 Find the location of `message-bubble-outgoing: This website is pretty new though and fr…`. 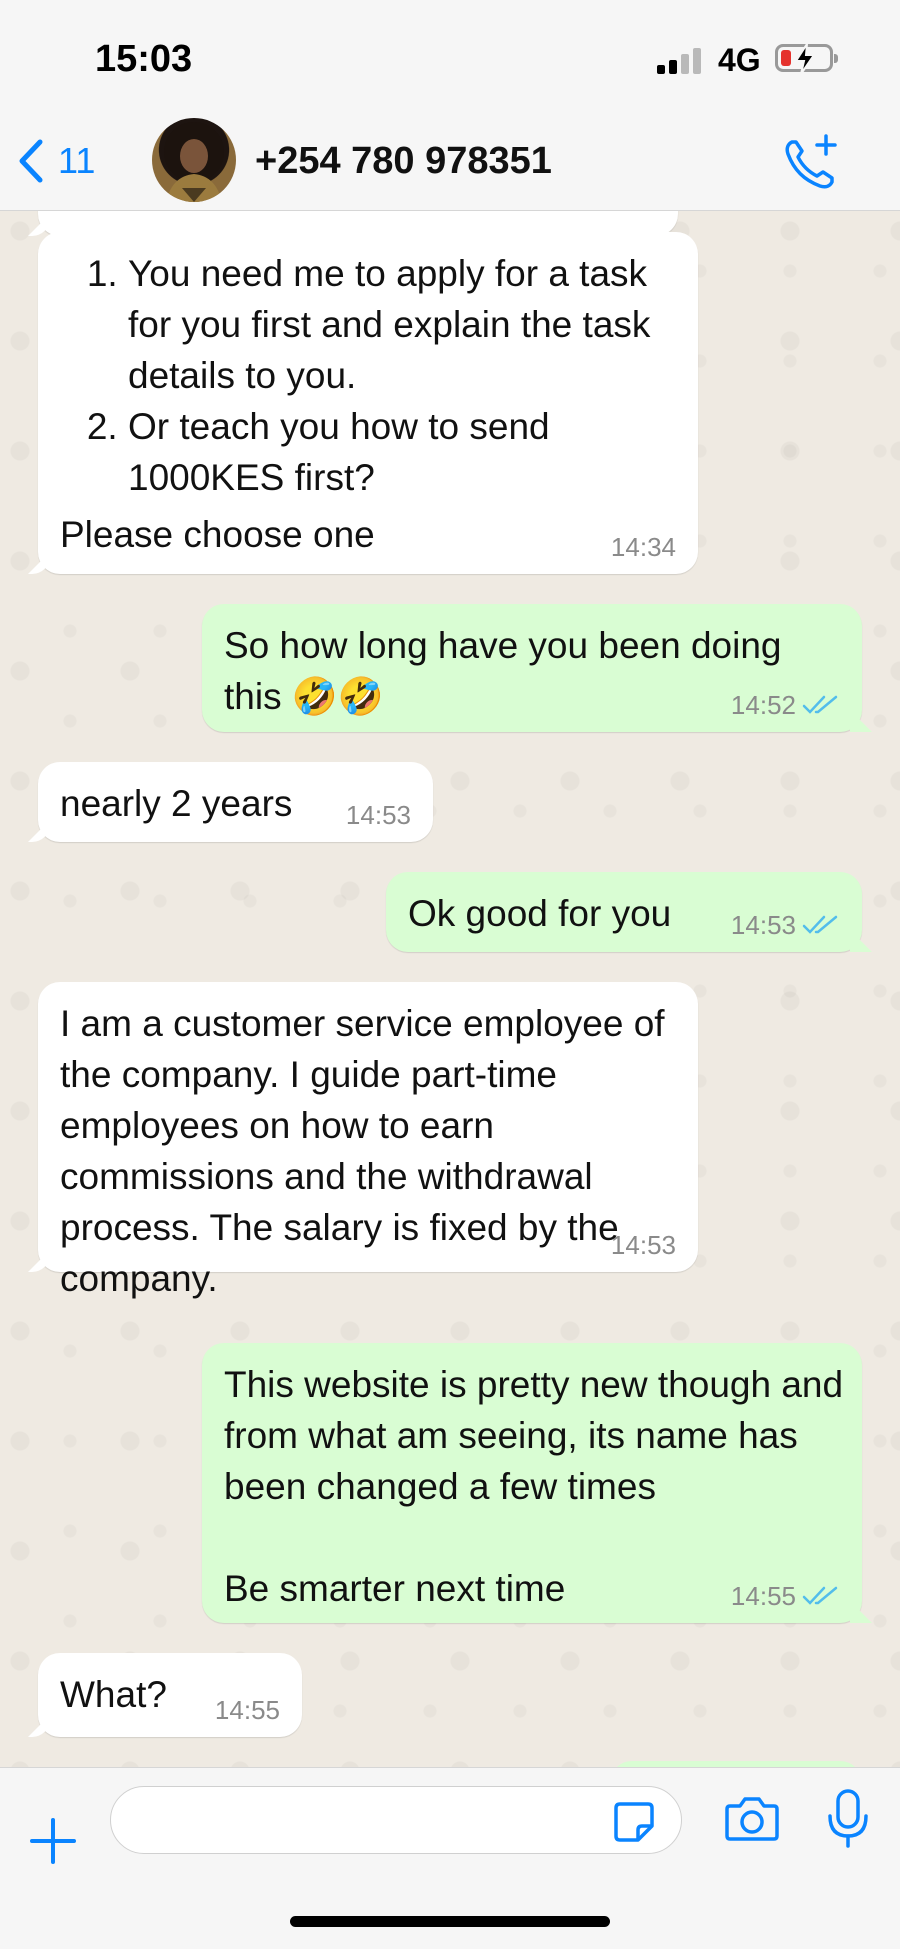

message-bubble-outgoing: This website is pretty new though and fr… is located at coordinates (532, 1483).